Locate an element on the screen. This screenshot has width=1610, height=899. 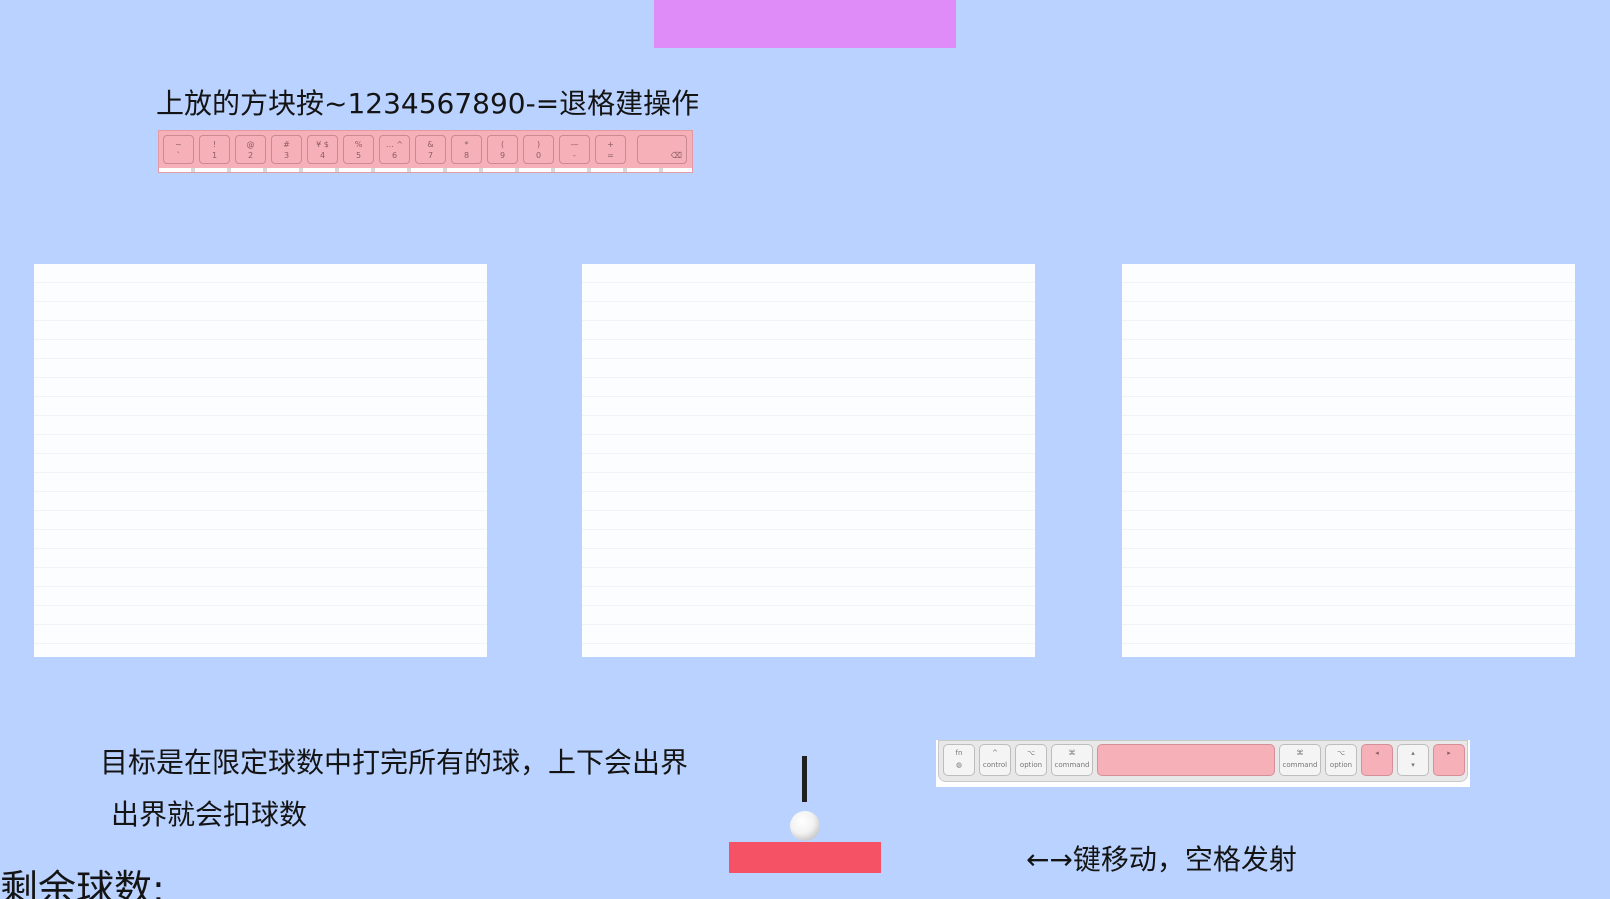
key-5: % 5 is located at coordinates (358, 149).